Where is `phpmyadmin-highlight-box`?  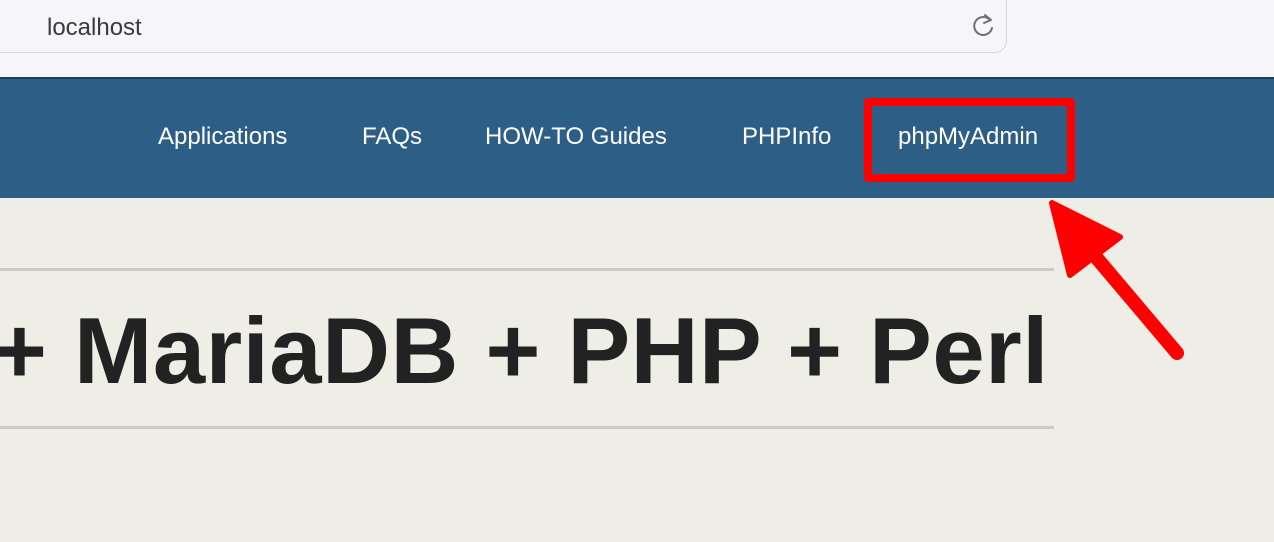
phpmyadmin-highlight-box is located at coordinates (969, 140).